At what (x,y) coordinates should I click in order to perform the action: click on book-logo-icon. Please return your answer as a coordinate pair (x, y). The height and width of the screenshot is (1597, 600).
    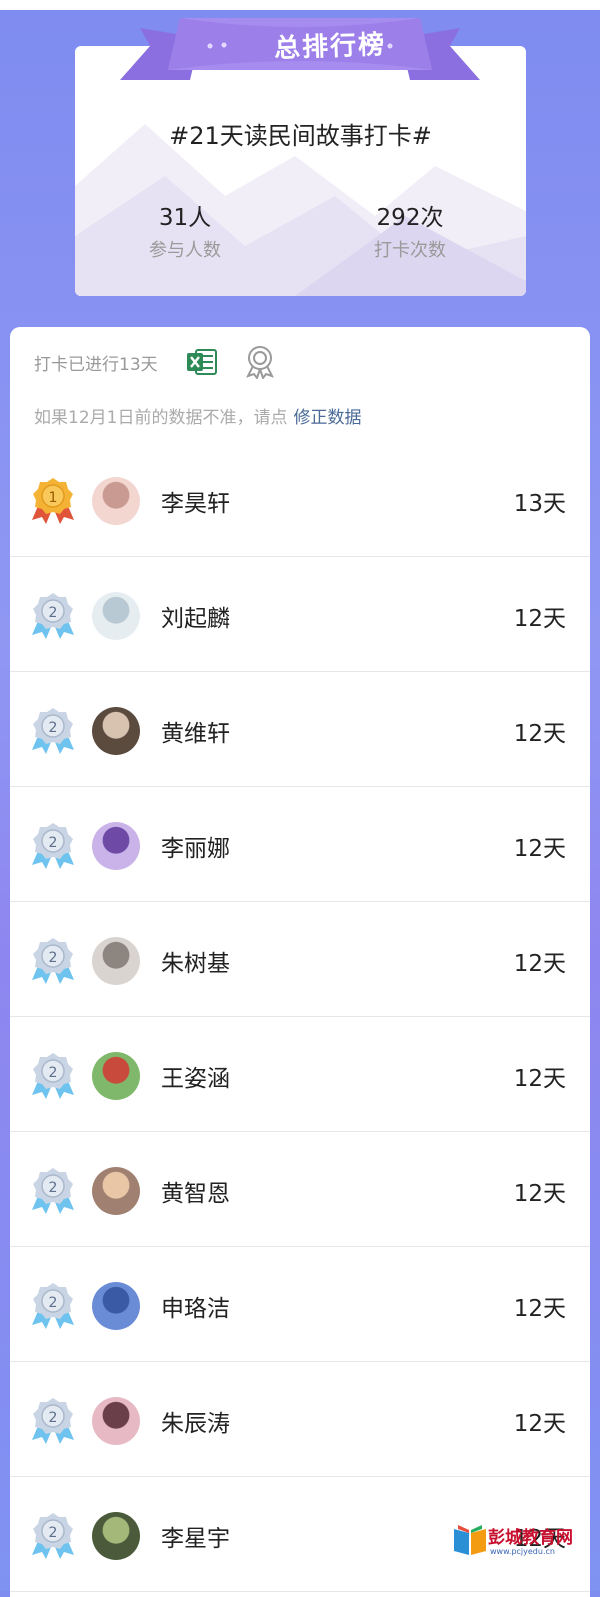
    Looking at the image, I should click on (470, 1540).